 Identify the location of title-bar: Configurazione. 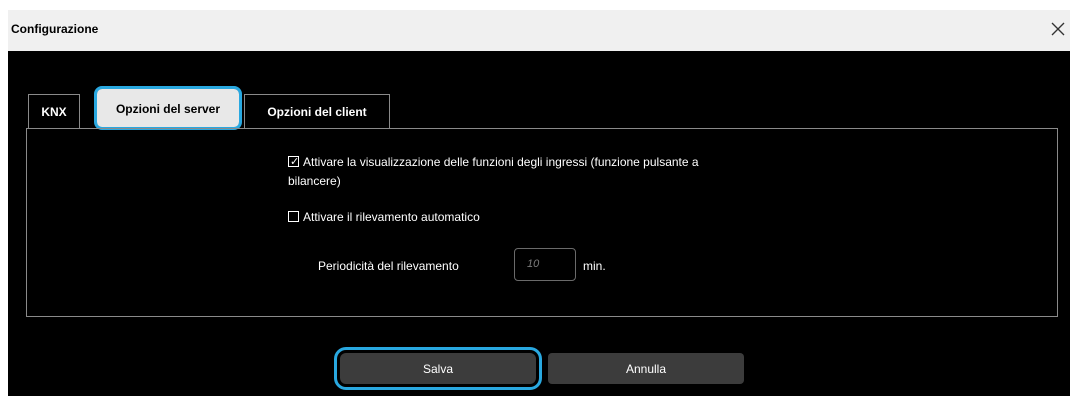
(539, 30).